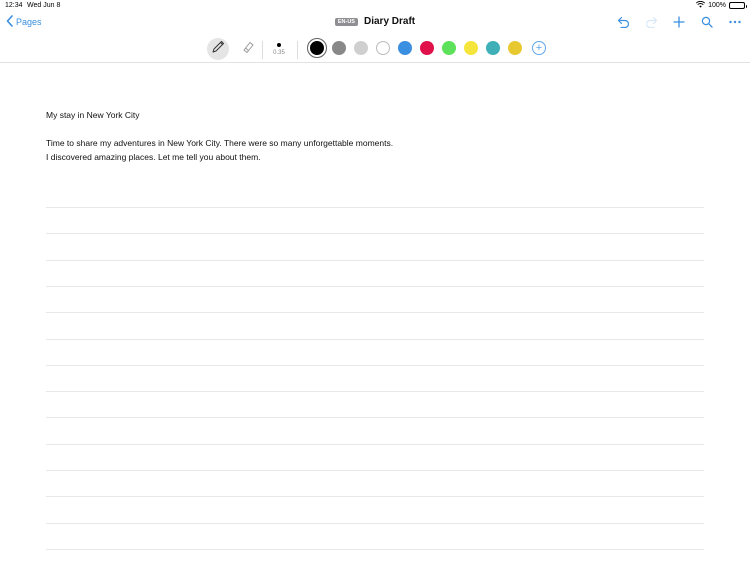  Describe the element at coordinates (623, 22) in the screenshot. I see `undo-icon` at that location.